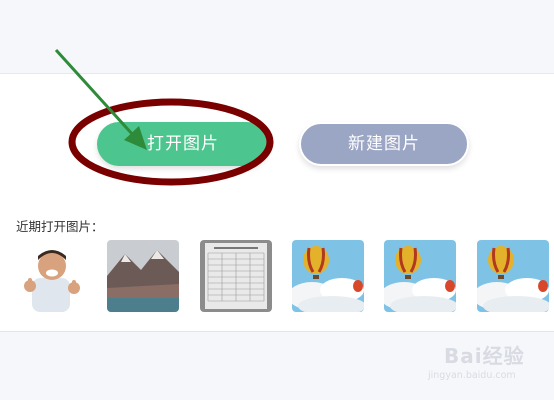  Describe the element at coordinates (484, 356) in the screenshot. I see `watermark-brand: Bai经验` at that location.